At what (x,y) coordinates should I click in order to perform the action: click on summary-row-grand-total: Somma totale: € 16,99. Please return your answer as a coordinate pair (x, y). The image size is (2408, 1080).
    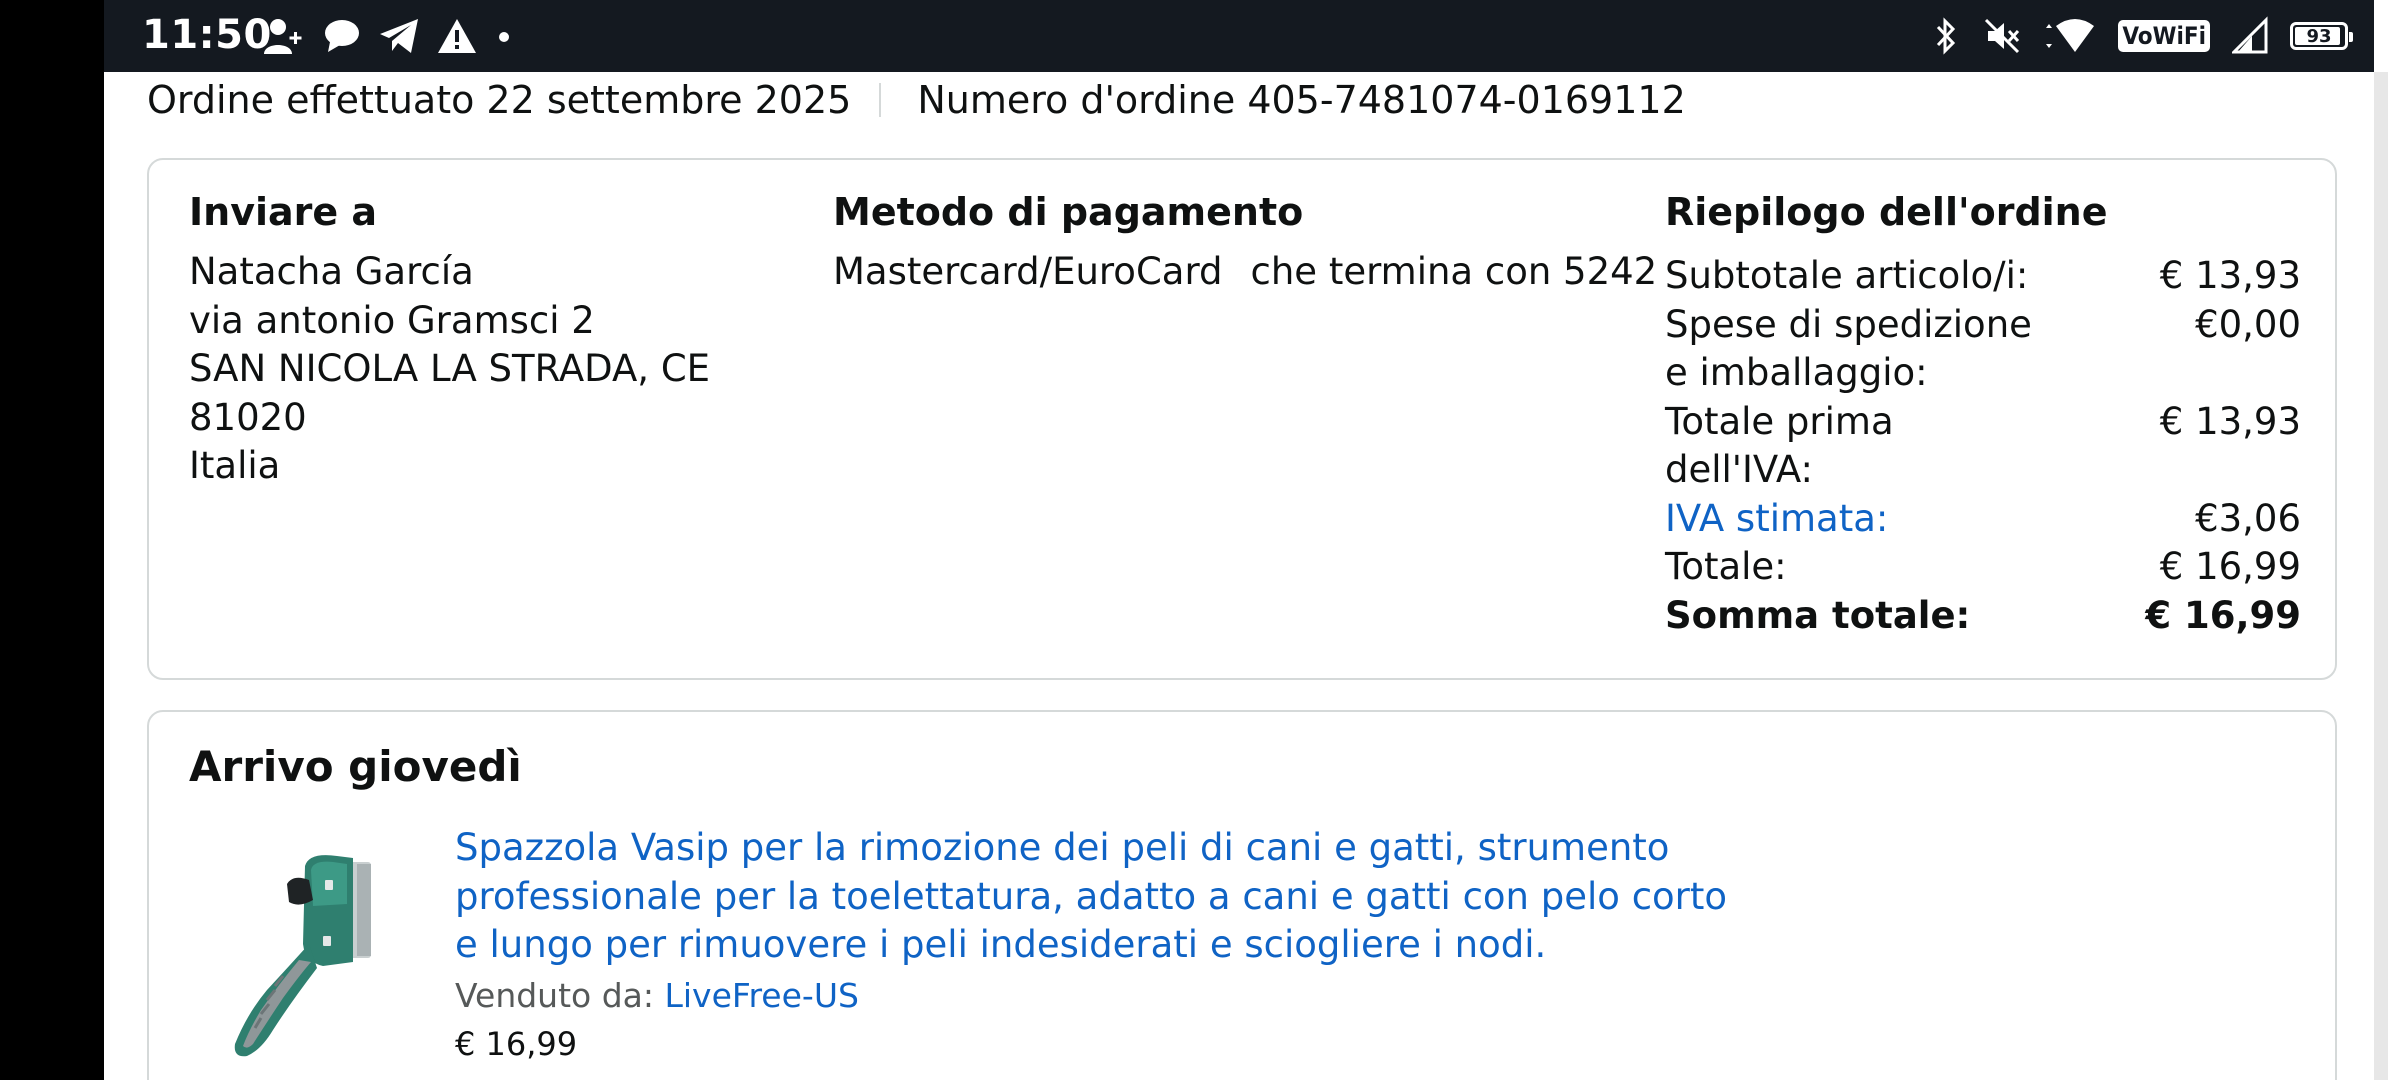
    Looking at the image, I should click on (1983, 616).